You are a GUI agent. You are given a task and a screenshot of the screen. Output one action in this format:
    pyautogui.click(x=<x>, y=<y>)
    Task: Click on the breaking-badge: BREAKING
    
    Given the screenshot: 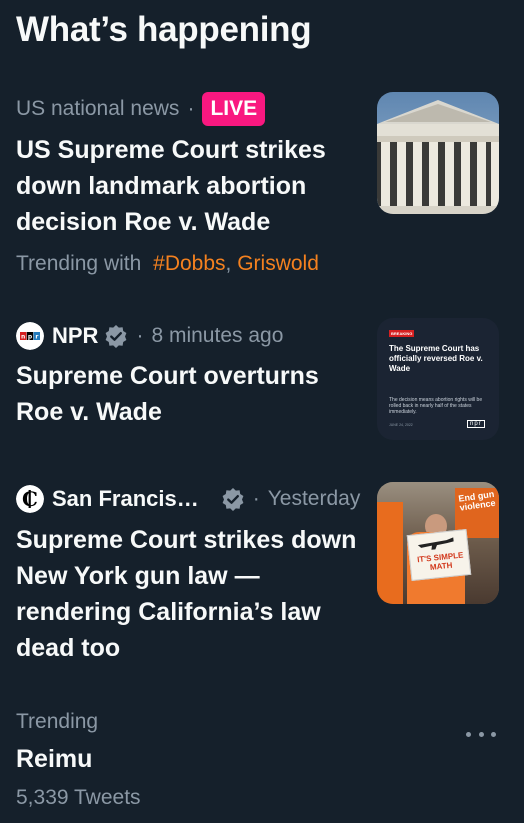 What is the action you would take?
    pyautogui.click(x=402, y=333)
    